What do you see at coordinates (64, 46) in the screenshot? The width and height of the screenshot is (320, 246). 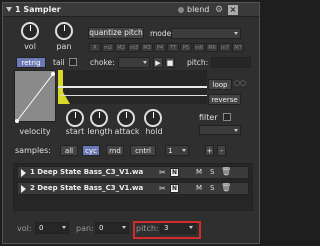 I see `pan-knob-label: pan` at bounding box center [64, 46].